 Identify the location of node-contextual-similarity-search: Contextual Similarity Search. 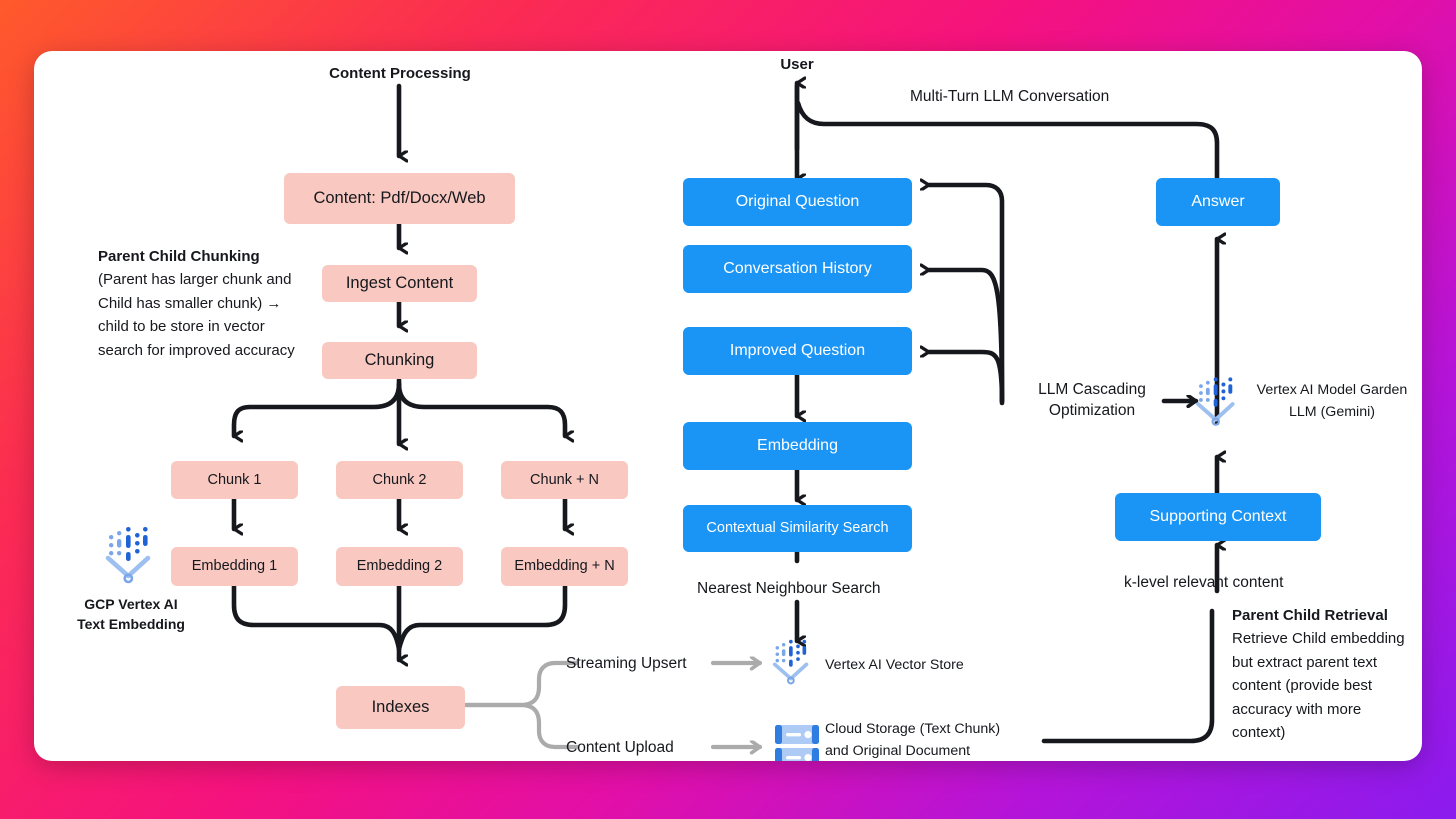
(797, 528).